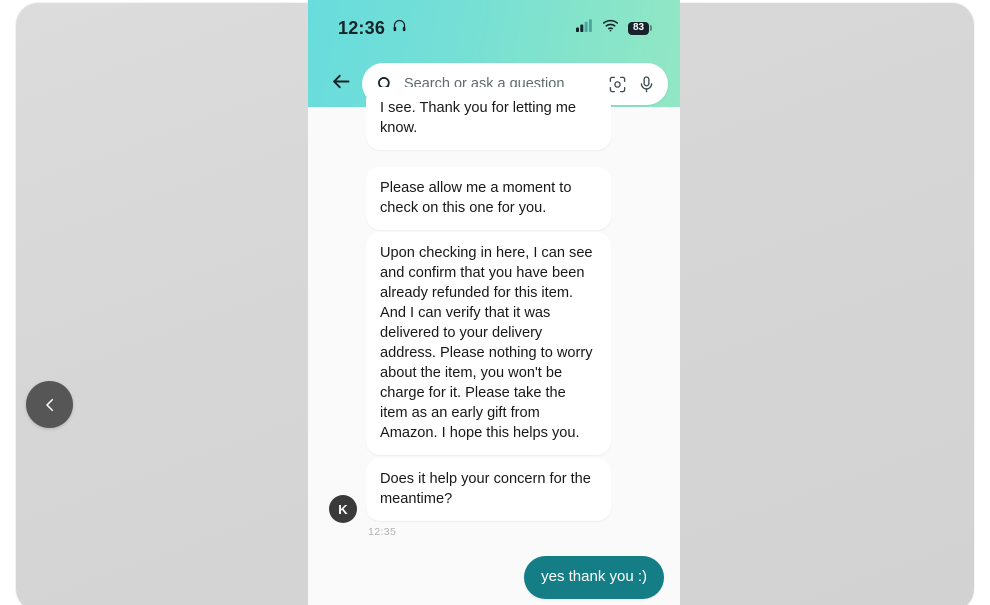 The width and height of the screenshot is (990, 605). What do you see at coordinates (594, 577) in the screenshot?
I see `chat-bubble-user: yes thank you :)` at bounding box center [594, 577].